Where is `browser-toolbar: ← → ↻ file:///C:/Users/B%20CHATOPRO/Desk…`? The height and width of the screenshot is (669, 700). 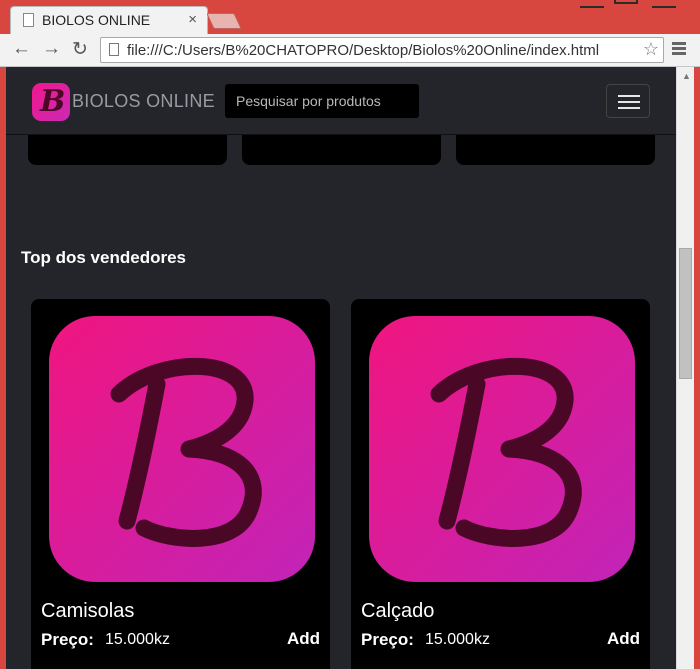
browser-toolbar: ← → ↻ file:///C:/Users/B%20CHATOPRO/Desk… is located at coordinates (350, 50).